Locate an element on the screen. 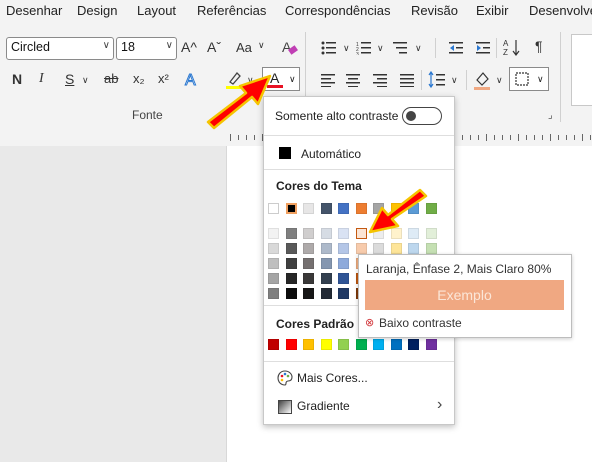  automatic-color-row: Automático is located at coordinates (359, 154).